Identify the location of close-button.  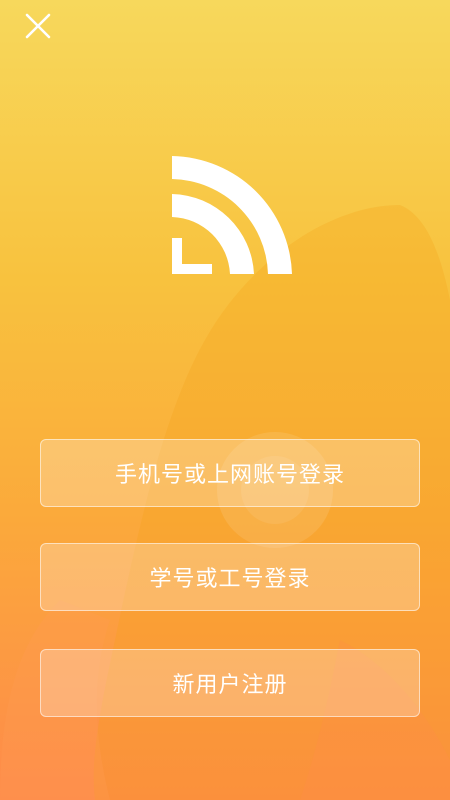
(38, 27).